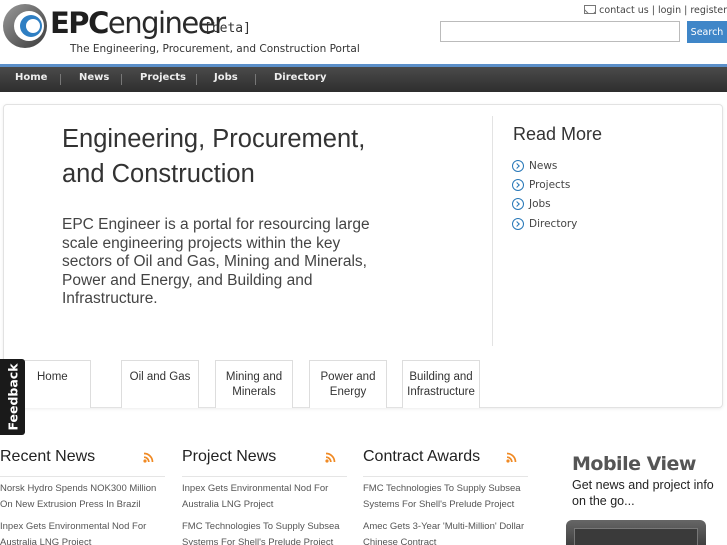  I want to click on search-input, so click(560, 31).